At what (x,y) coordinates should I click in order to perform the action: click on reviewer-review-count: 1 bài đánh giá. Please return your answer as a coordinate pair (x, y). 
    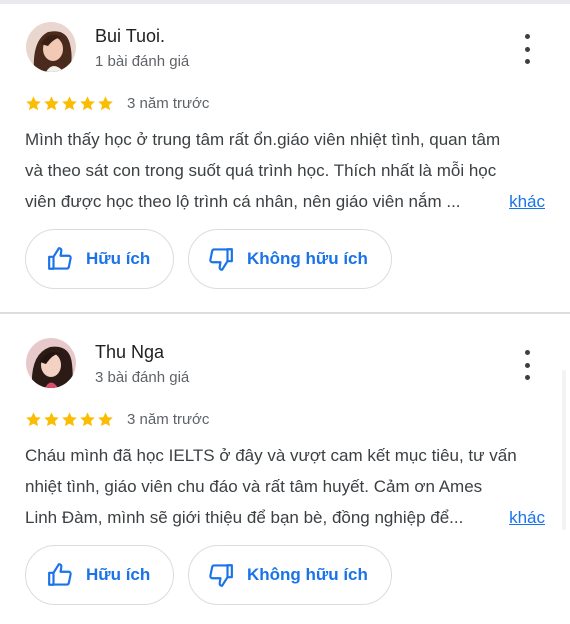
    Looking at the image, I should click on (142, 61).